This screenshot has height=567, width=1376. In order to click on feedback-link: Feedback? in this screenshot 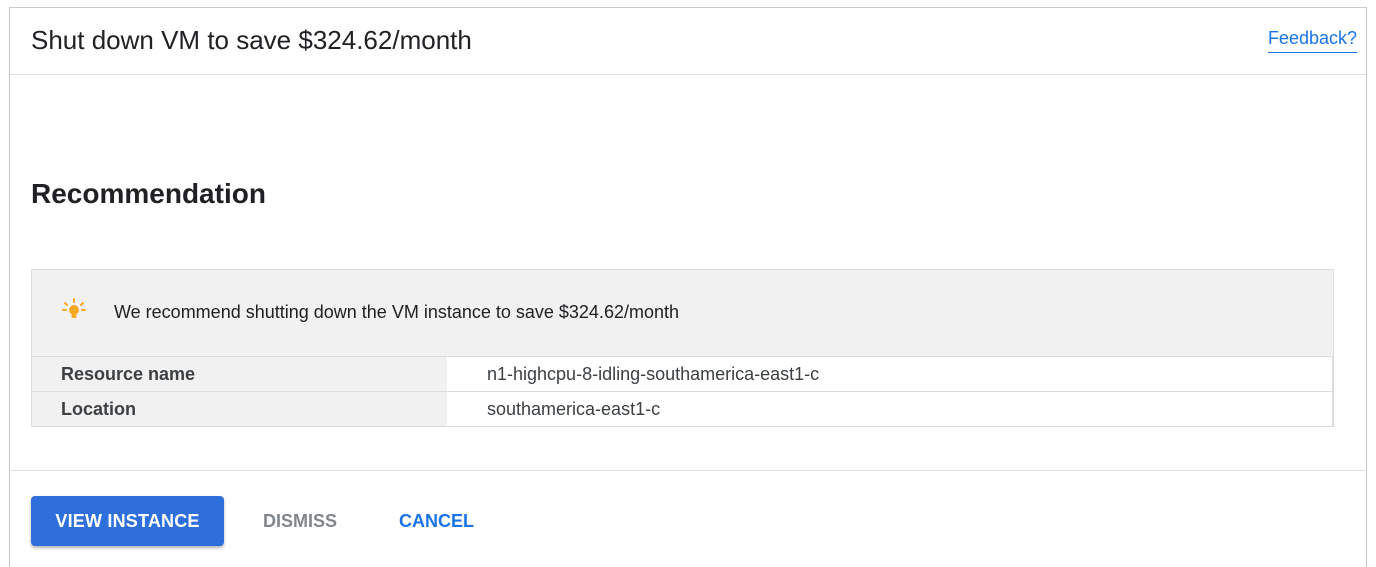, I will do `click(1312, 40)`.